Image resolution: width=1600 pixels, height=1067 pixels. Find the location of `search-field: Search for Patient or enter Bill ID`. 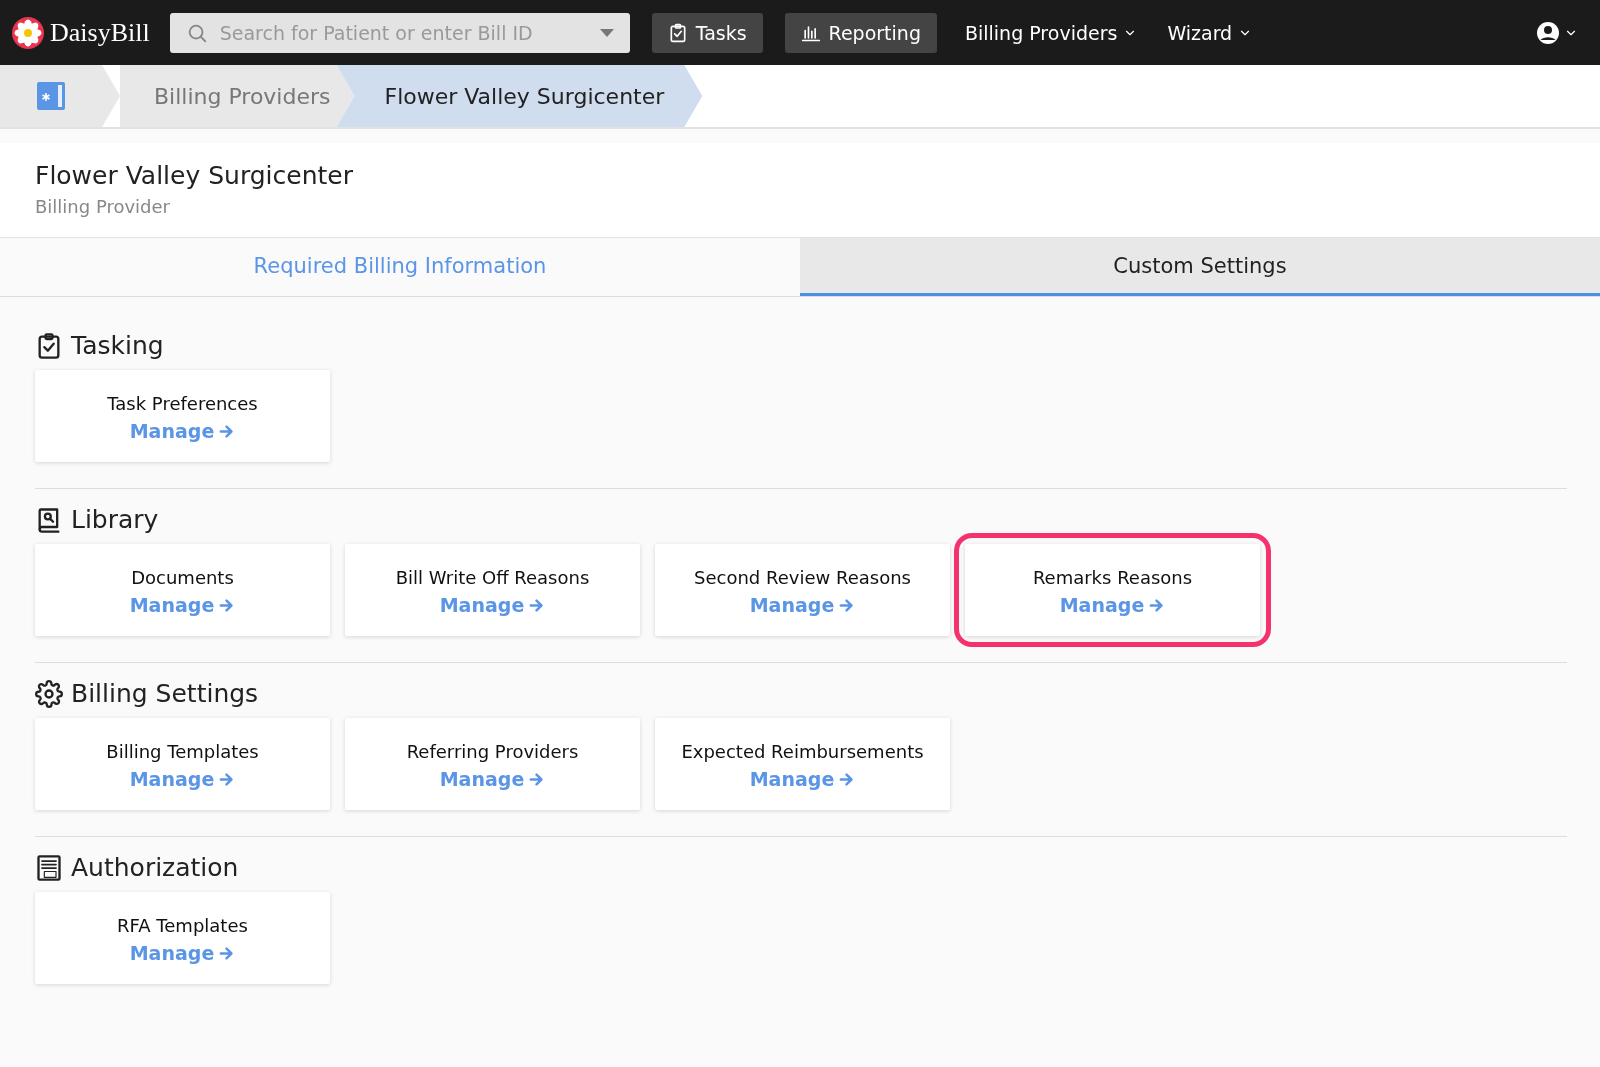

search-field: Search for Patient or enter Bill ID is located at coordinates (399, 32).